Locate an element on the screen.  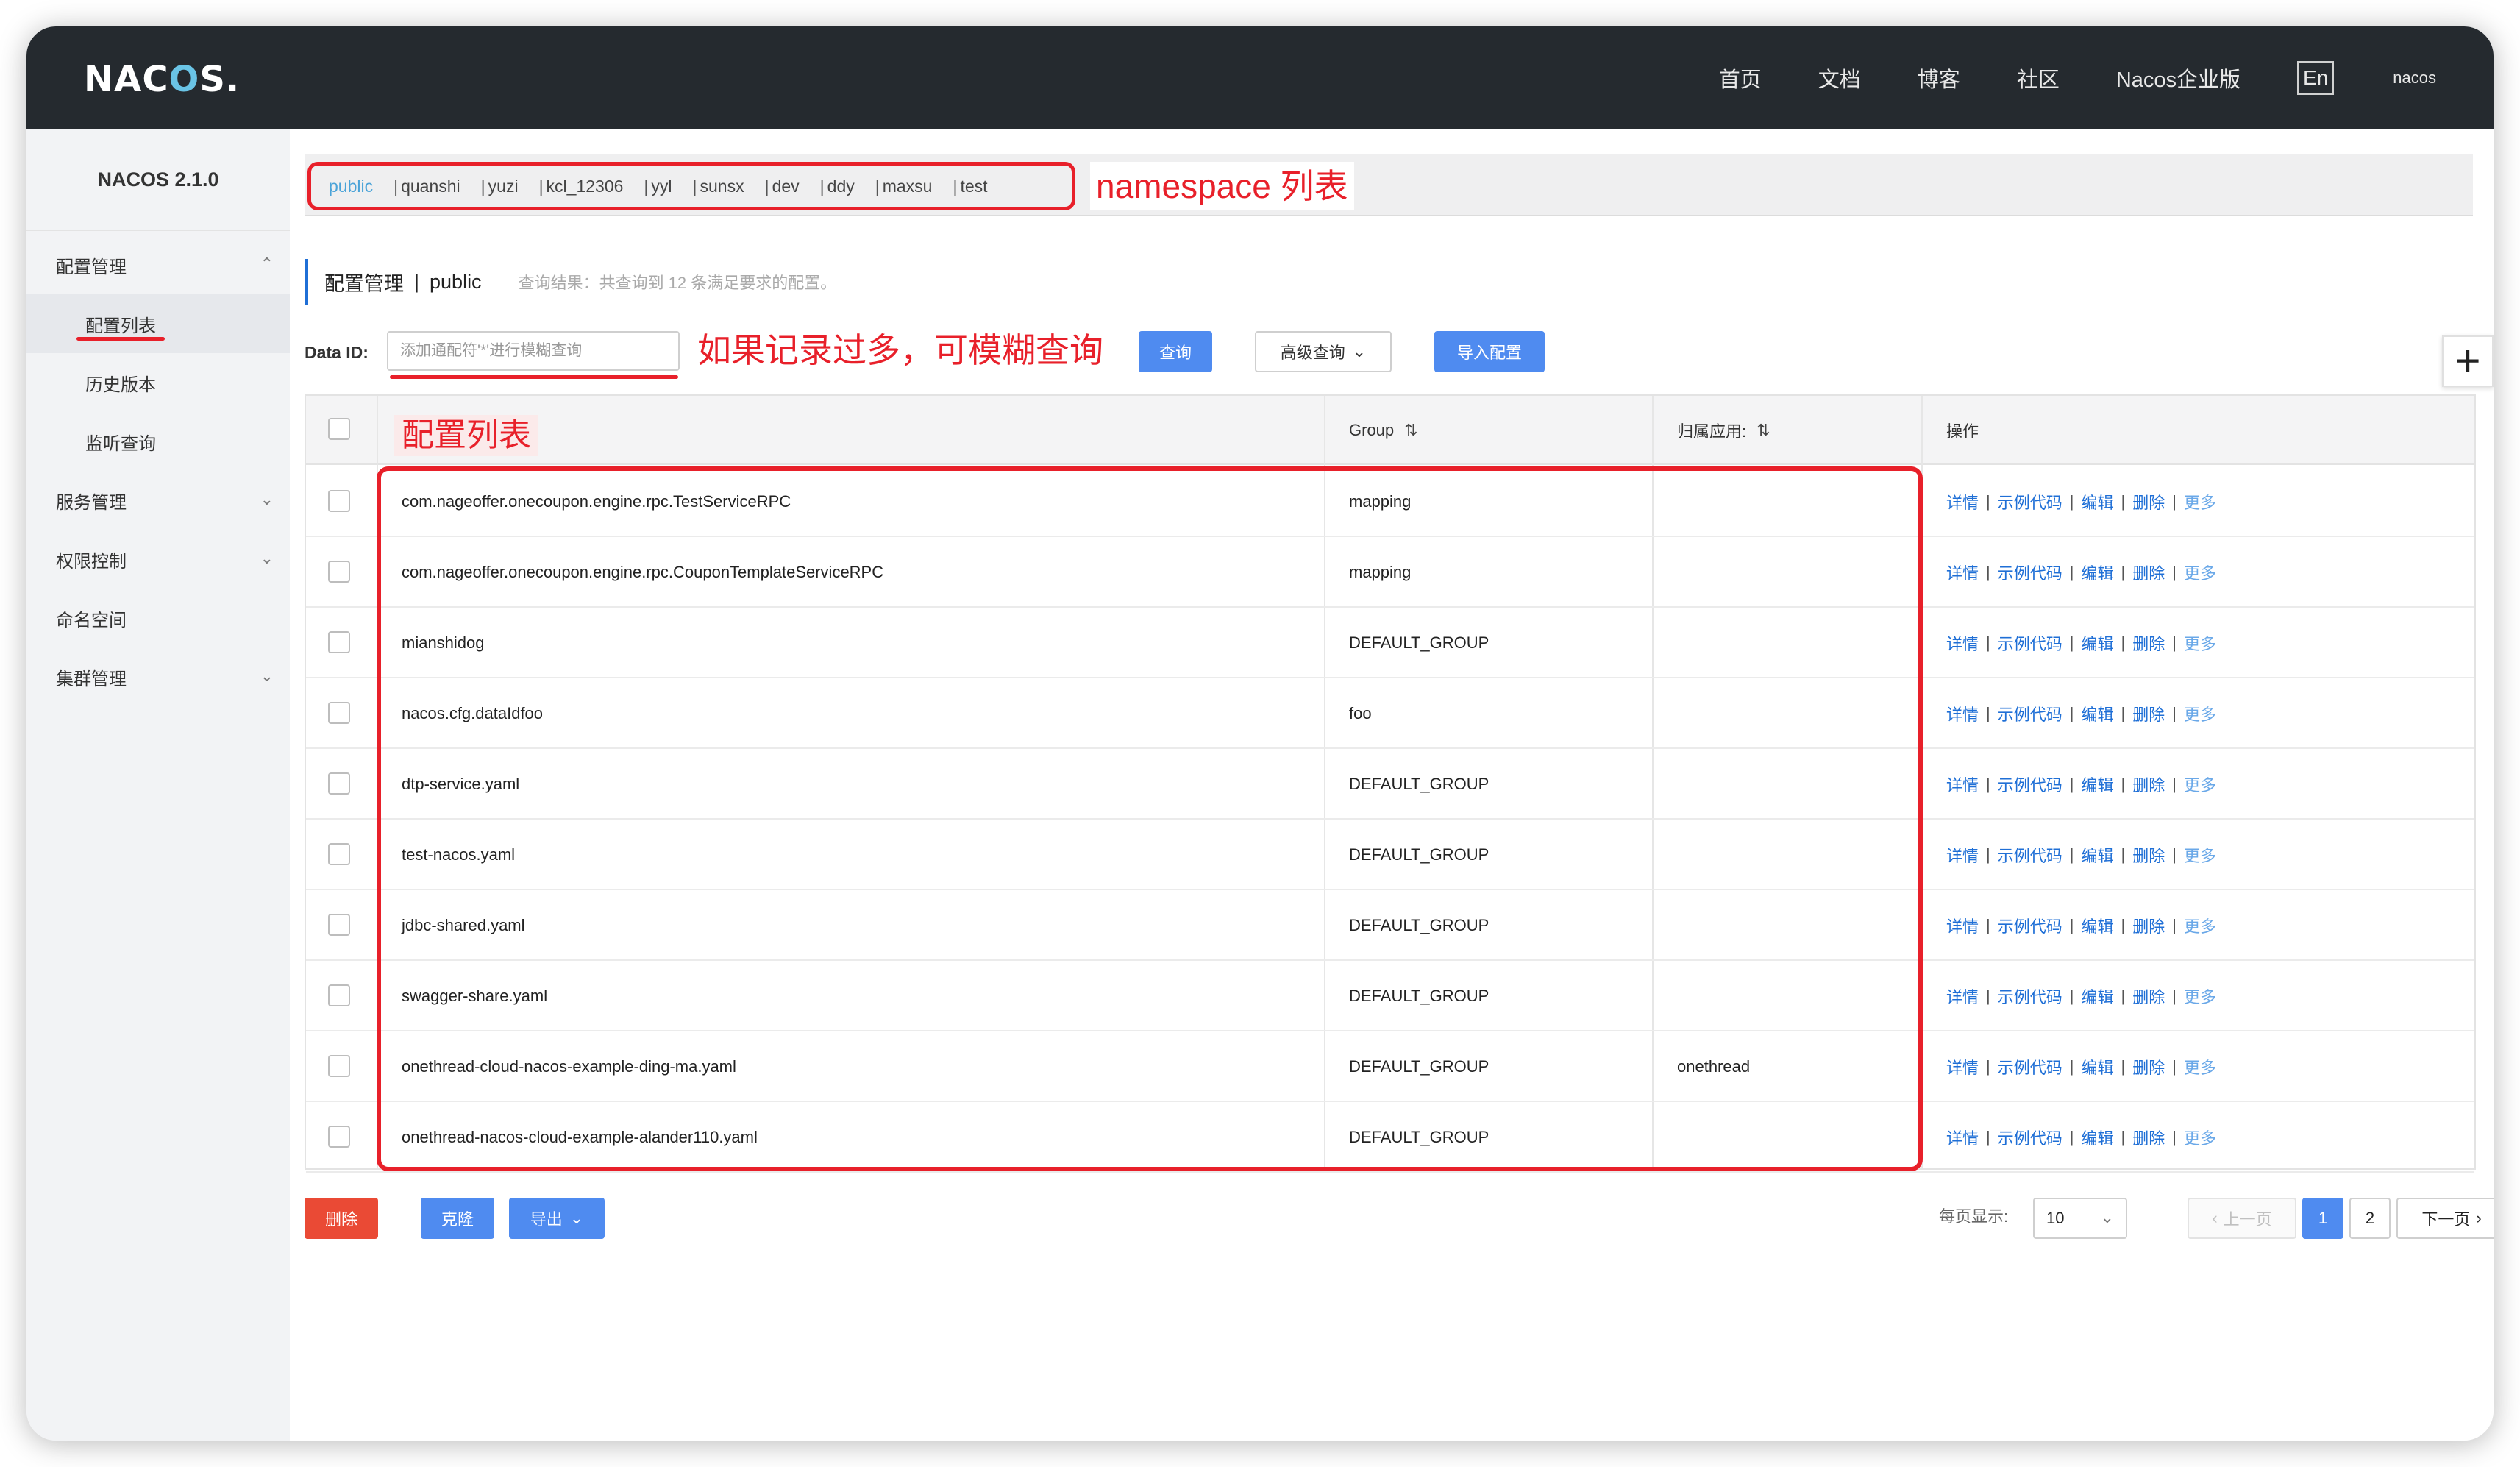
namespace-tab: test is located at coordinates (974, 187).